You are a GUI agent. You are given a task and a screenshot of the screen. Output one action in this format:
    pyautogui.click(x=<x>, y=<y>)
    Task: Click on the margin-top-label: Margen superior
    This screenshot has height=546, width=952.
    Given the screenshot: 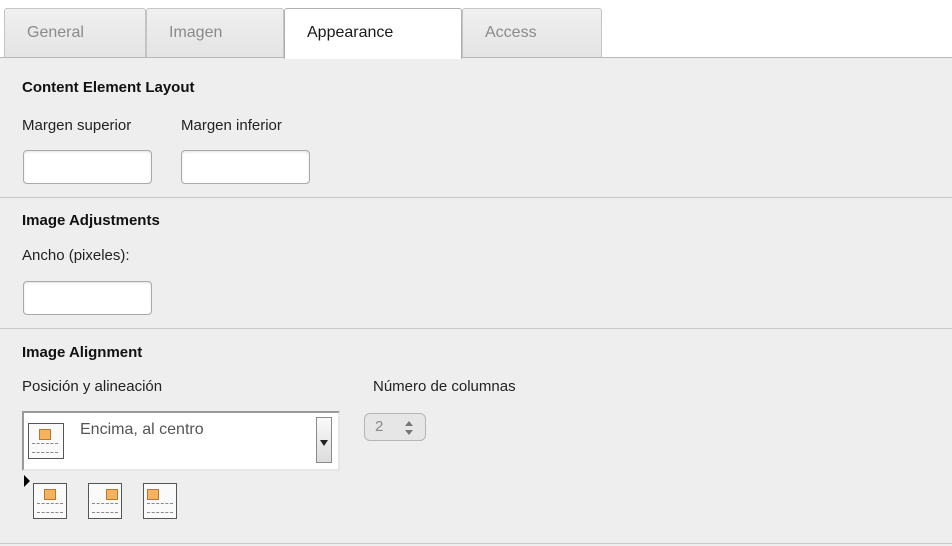 What is the action you would take?
    pyautogui.click(x=77, y=125)
    